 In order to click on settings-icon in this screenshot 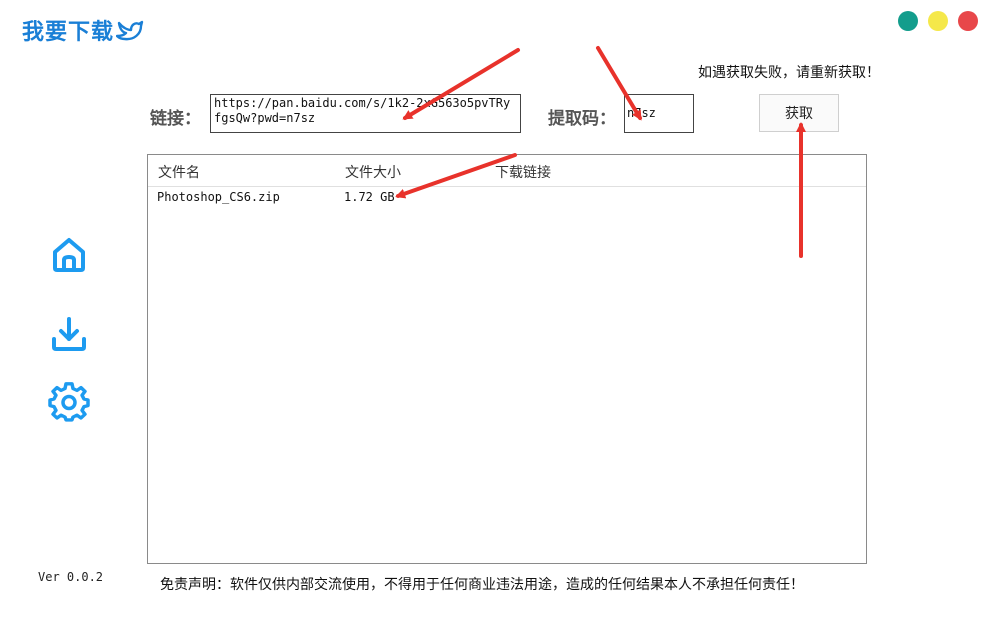, I will do `click(69, 403)`.